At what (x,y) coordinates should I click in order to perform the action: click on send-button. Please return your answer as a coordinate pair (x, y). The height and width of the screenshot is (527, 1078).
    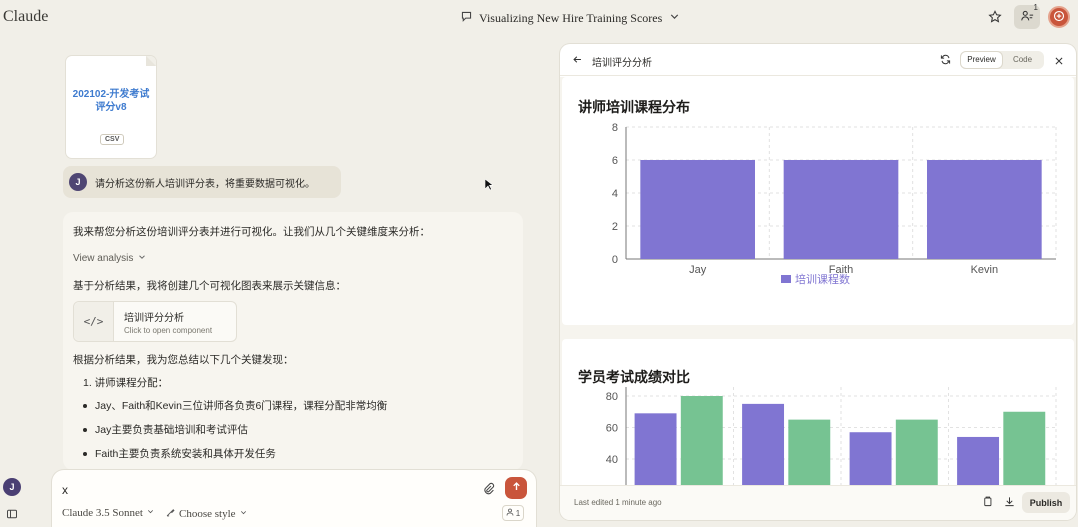
    Looking at the image, I should click on (516, 488).